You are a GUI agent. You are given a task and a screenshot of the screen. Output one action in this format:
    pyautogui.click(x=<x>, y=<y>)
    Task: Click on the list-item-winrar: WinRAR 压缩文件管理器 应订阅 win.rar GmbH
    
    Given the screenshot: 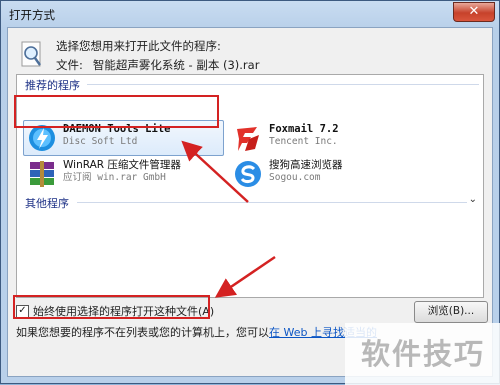 What is the action you would take?
    pyautogui.click(x=104, y=174)
    